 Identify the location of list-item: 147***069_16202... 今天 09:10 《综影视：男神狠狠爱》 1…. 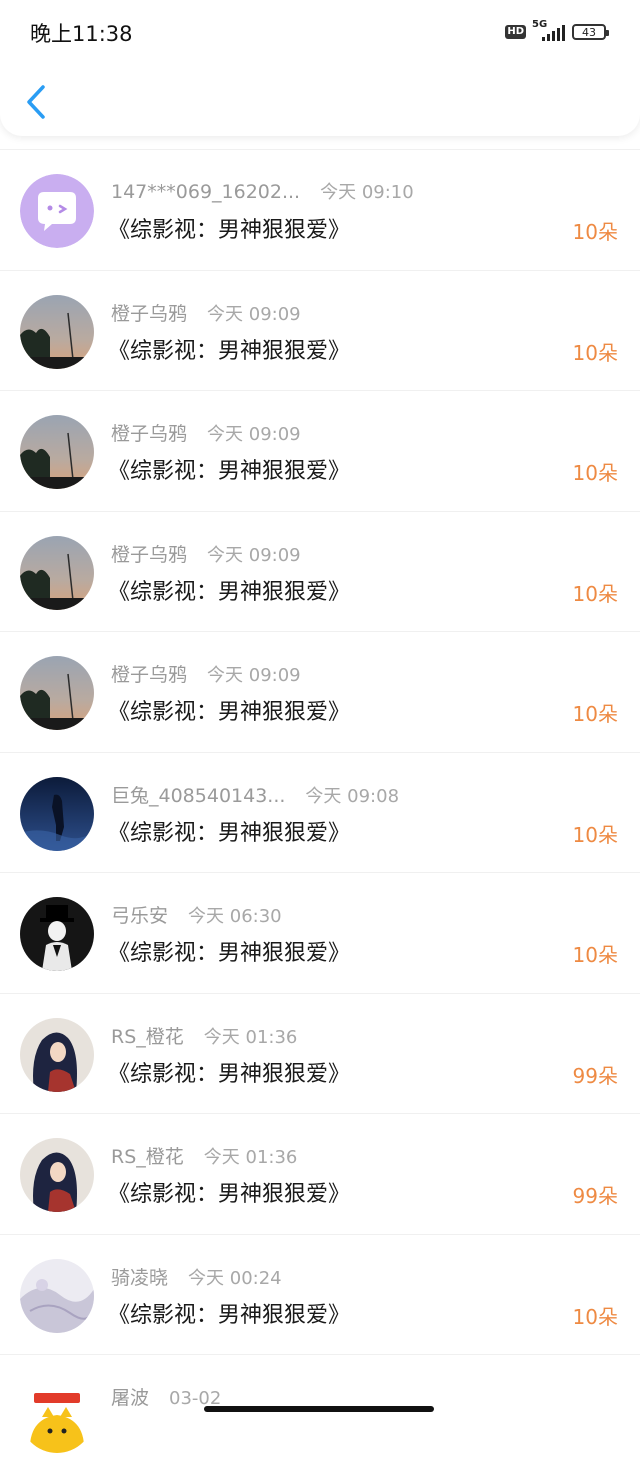
(320, 209).